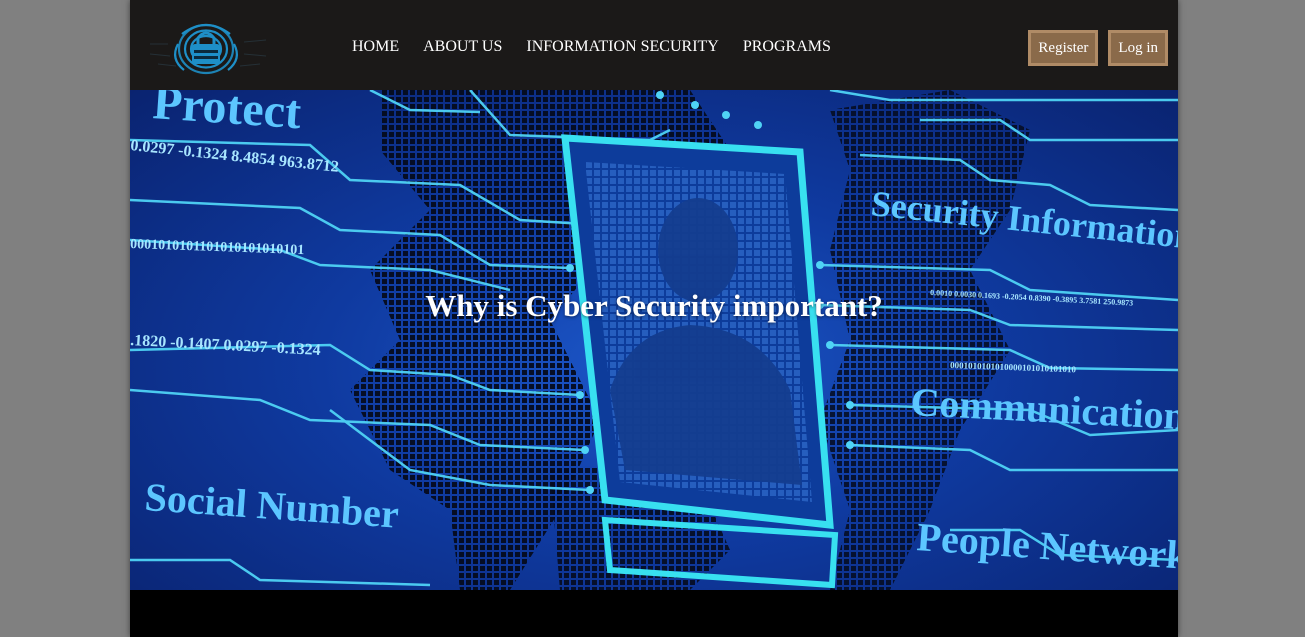 This screenshot has height=637, width=1305. Describe the element at coordinates (654, 613) in the screenshot. I see `page-bottom-band` at that location.